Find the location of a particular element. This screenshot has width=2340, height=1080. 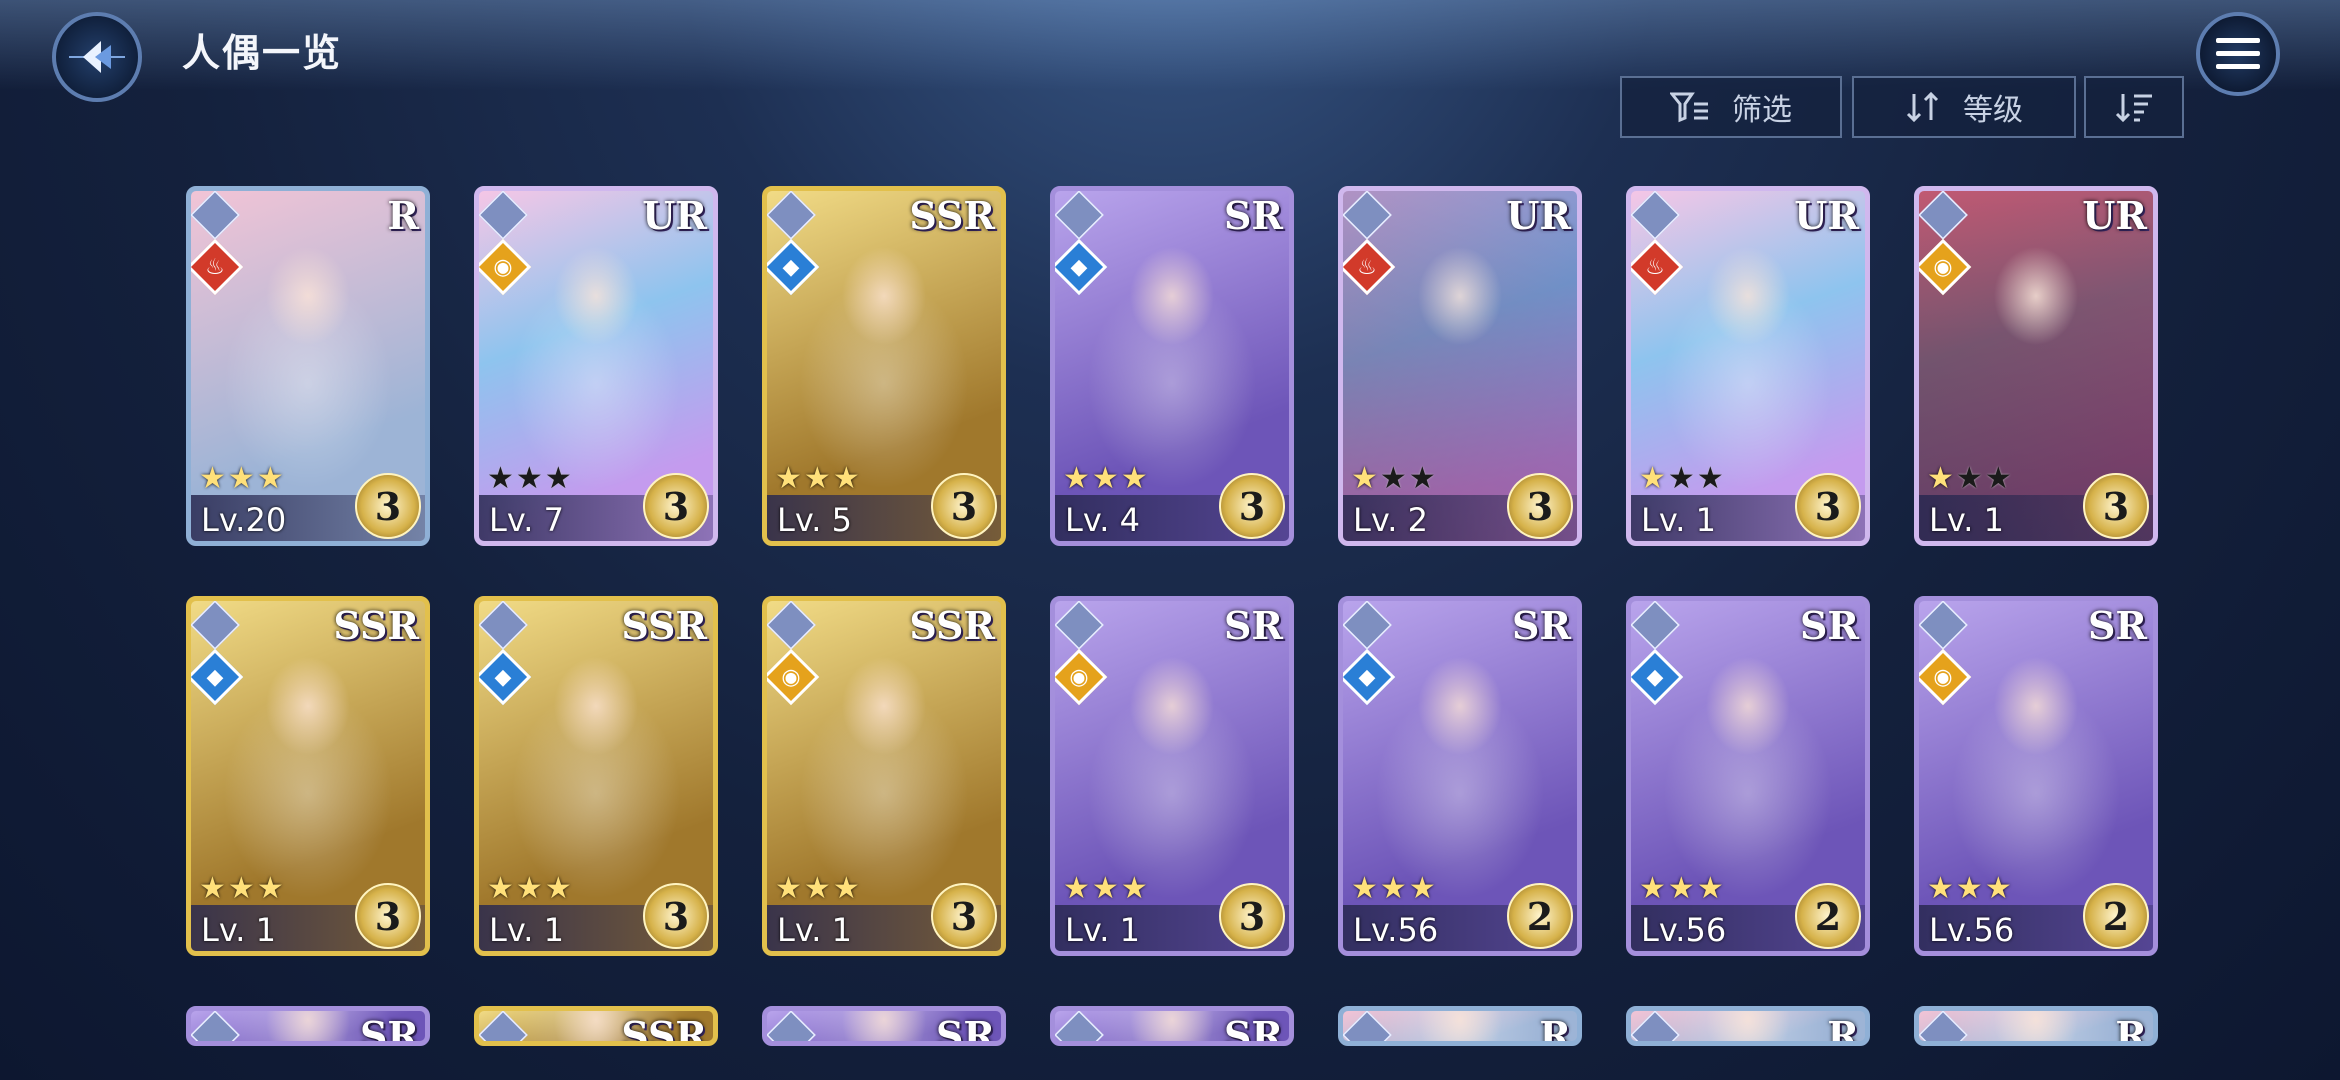

doll-card: SR ◆ ★★★ Lv. 43 is located at coordinates (1172, 366).